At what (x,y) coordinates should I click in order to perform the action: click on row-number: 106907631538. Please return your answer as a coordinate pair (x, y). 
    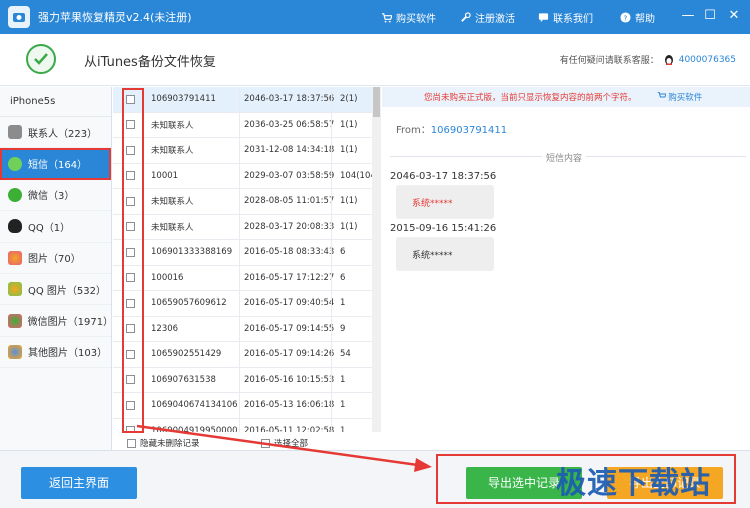
    Looking at the image, I should click on (183, 379).